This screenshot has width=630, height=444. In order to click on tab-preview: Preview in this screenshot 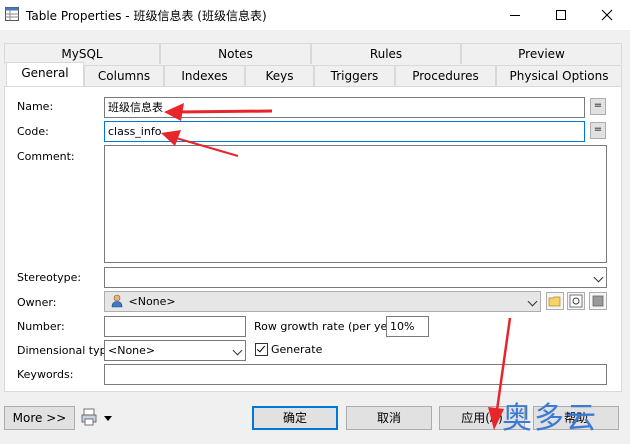, I will do `click(541, 53)`.